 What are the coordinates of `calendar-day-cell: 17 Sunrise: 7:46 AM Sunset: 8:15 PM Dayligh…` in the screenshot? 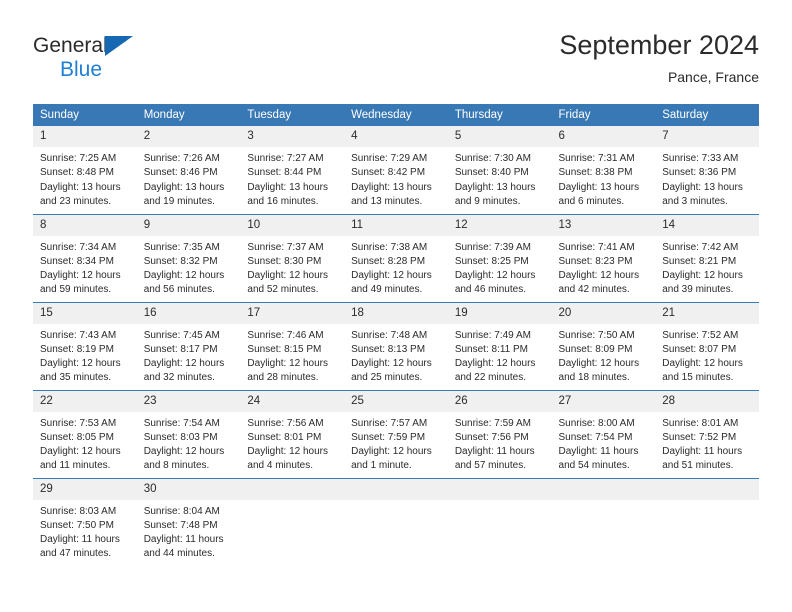 It's located at (292, 345).